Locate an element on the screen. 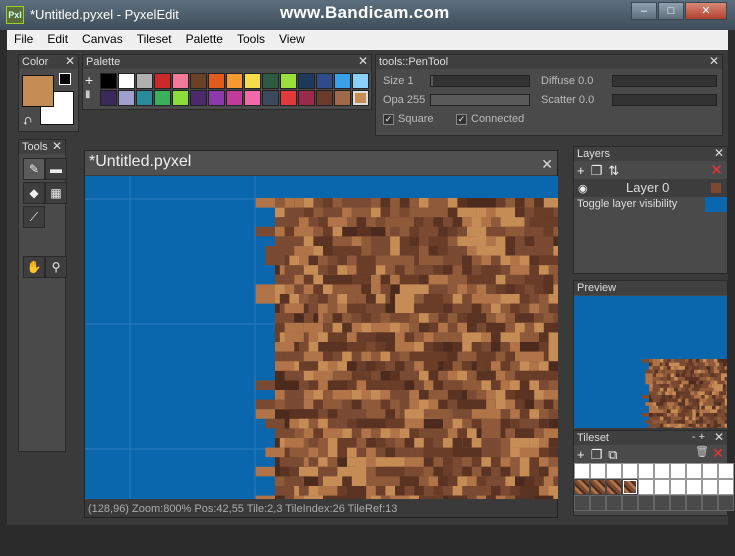 This screenshot has height=556, width=735. size-slider is located at coordinates (480, 81).